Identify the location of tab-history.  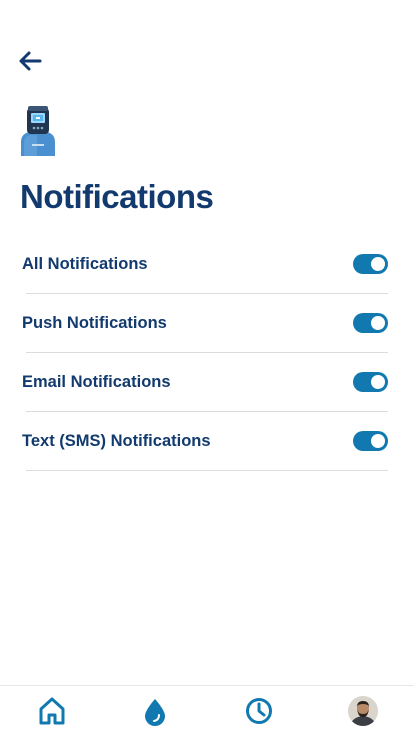
(259, 711).